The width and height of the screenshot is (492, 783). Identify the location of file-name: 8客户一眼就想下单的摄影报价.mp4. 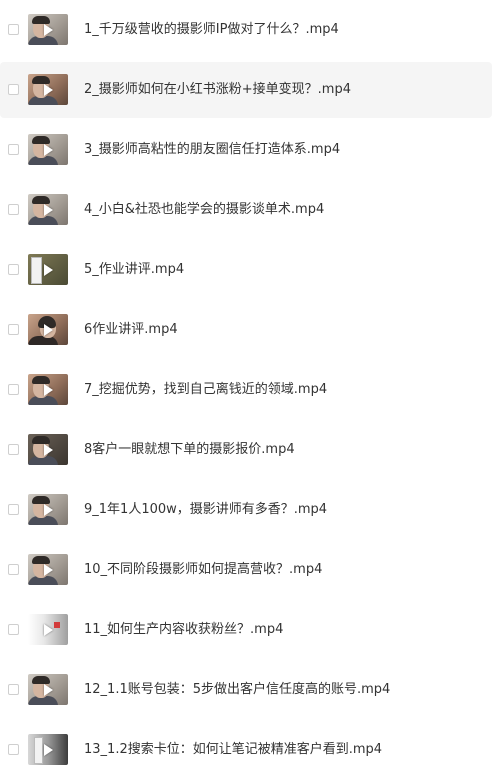
(189, 450).